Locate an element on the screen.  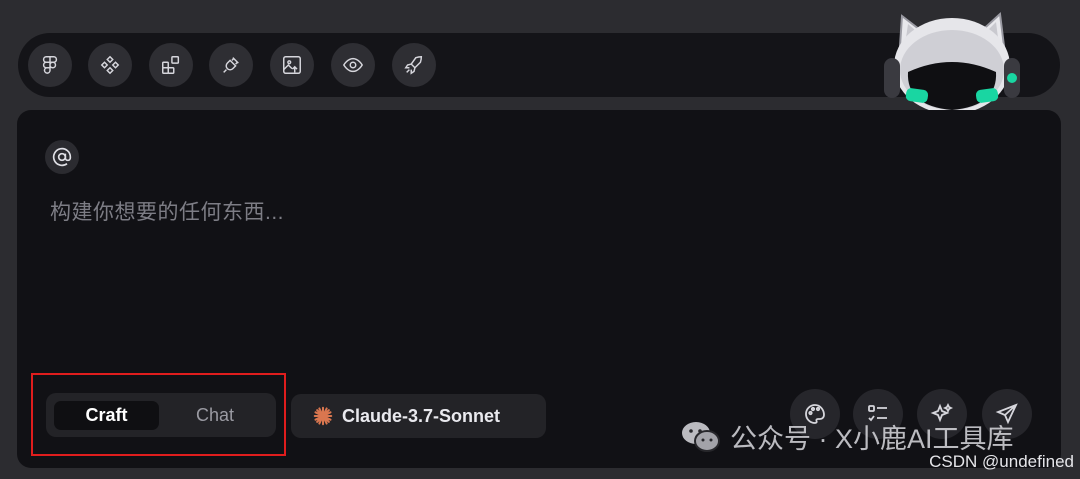
blocks-button is located at coordinates (171, 65).